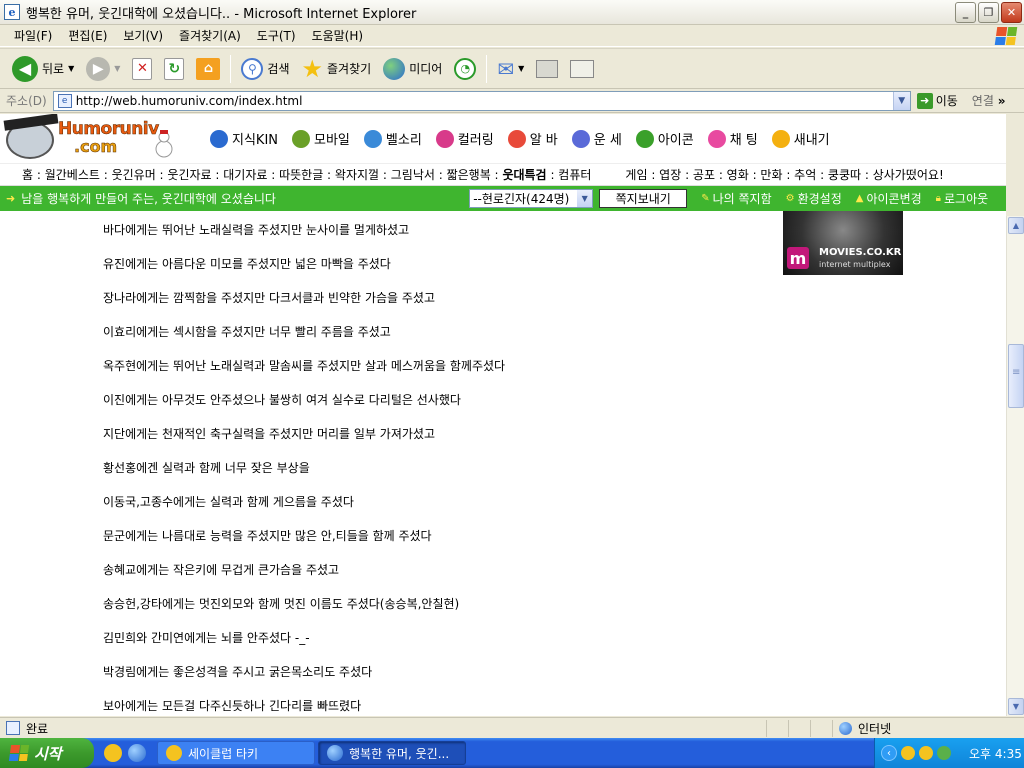 This screenshot has height=768, width=1024. Describe the element at coordinates (962, 198) in the screenshot. I see `logout-link: 🔒︎ 로그아웃` at that location.